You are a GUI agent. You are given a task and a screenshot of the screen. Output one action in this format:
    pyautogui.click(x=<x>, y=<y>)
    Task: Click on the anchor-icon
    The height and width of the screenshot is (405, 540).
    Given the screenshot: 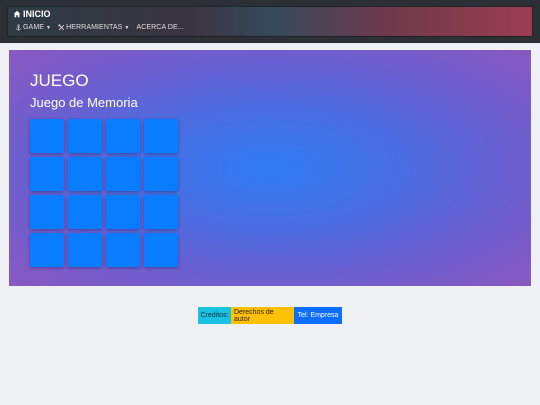 What is the action you would take?
    pyautogui.click(x=18, y=27)
    